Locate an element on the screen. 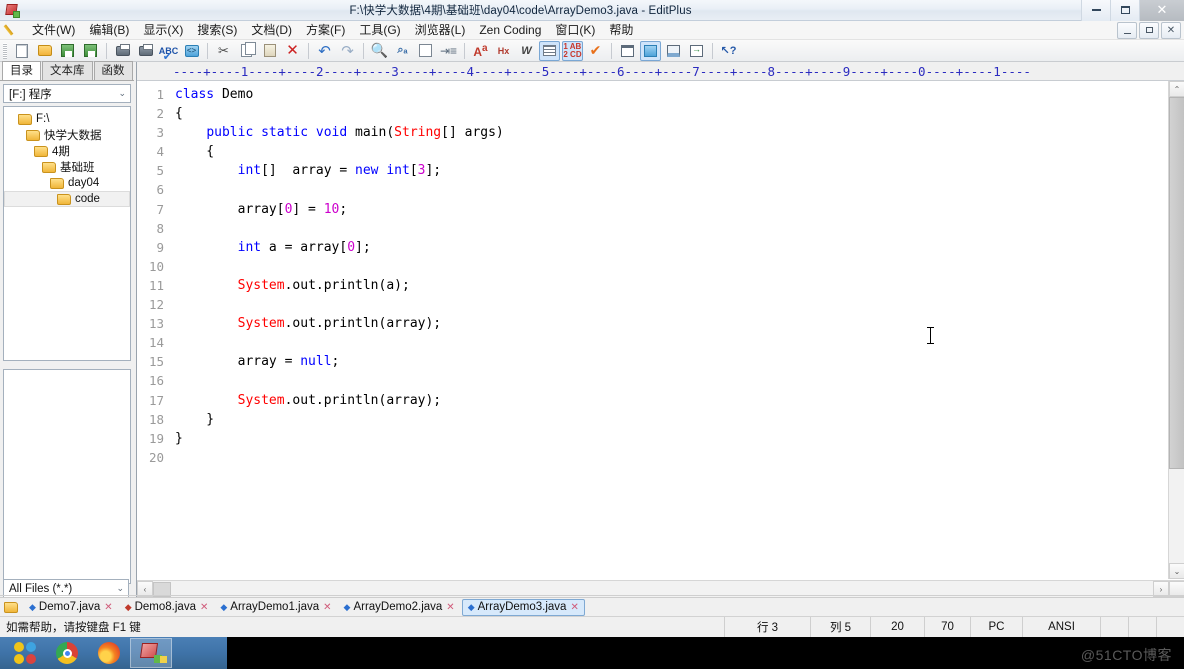  firefox-icon is located at coordinates (109, 653).